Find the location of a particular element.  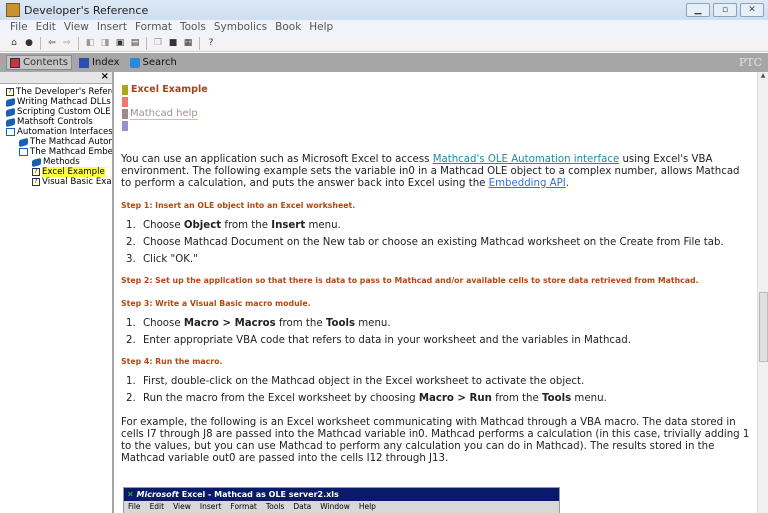

tree-item: The Mathcad Automation API is located at coordinates (59, 142).